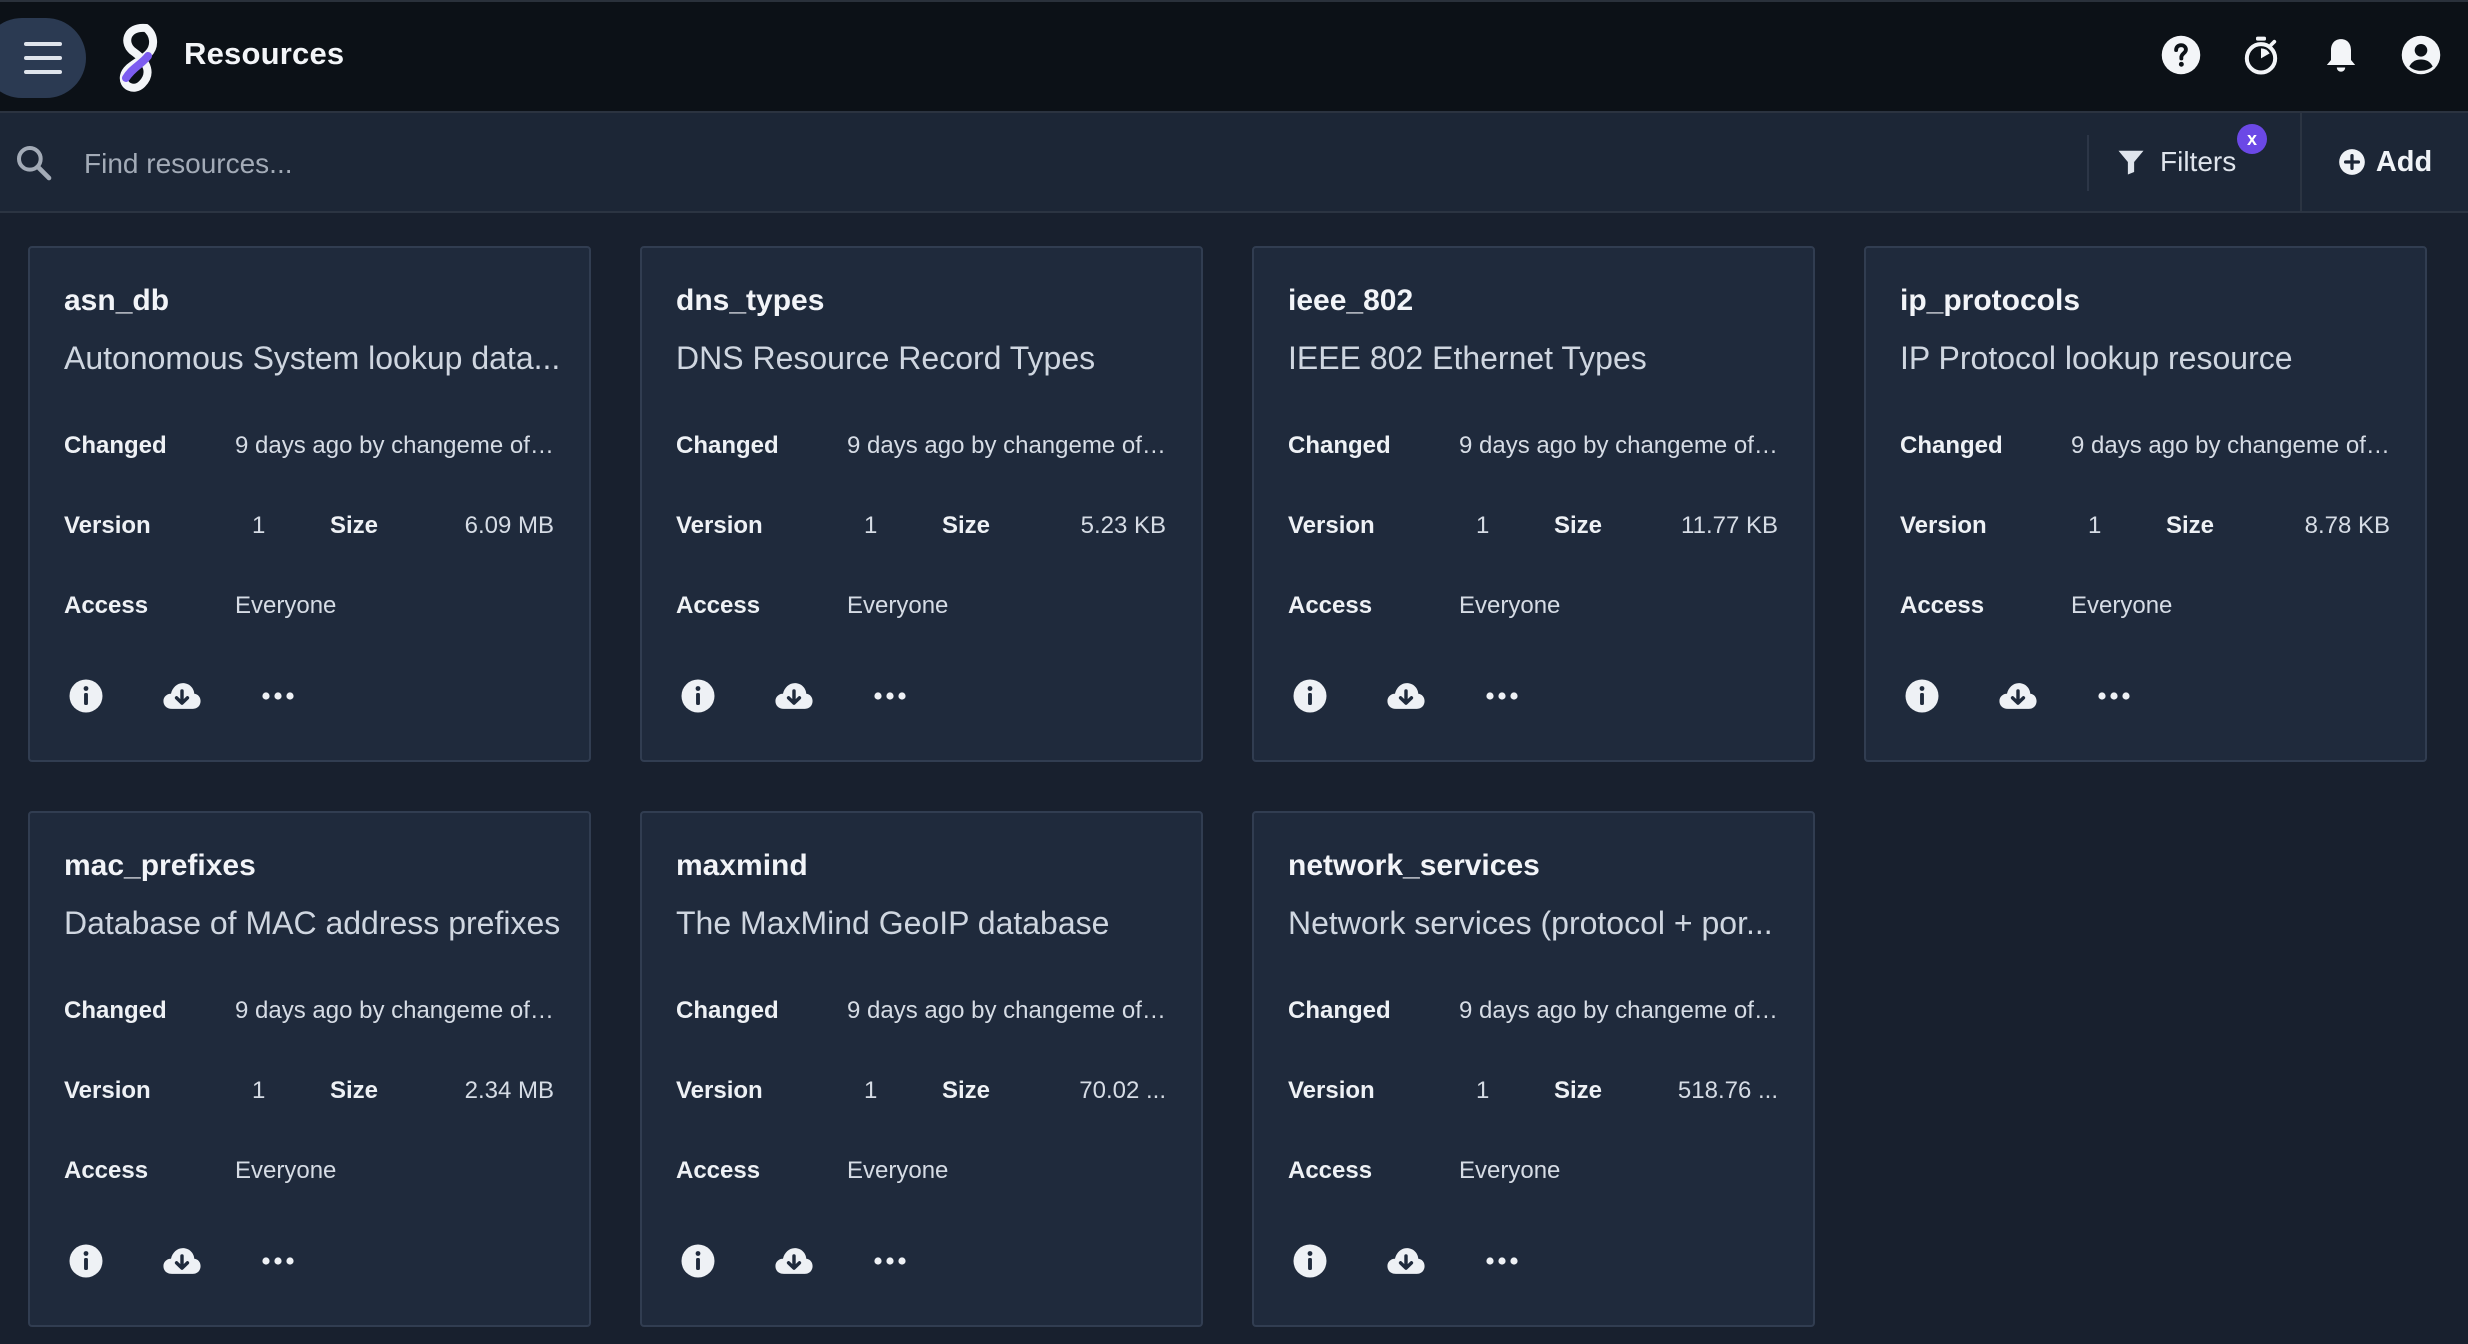 The height and width of the screenshot is (1344, 2468). Describe the element at coordinates (2347, 525) in the screenshot. I see `size-value: 8.78 KB` at that location.